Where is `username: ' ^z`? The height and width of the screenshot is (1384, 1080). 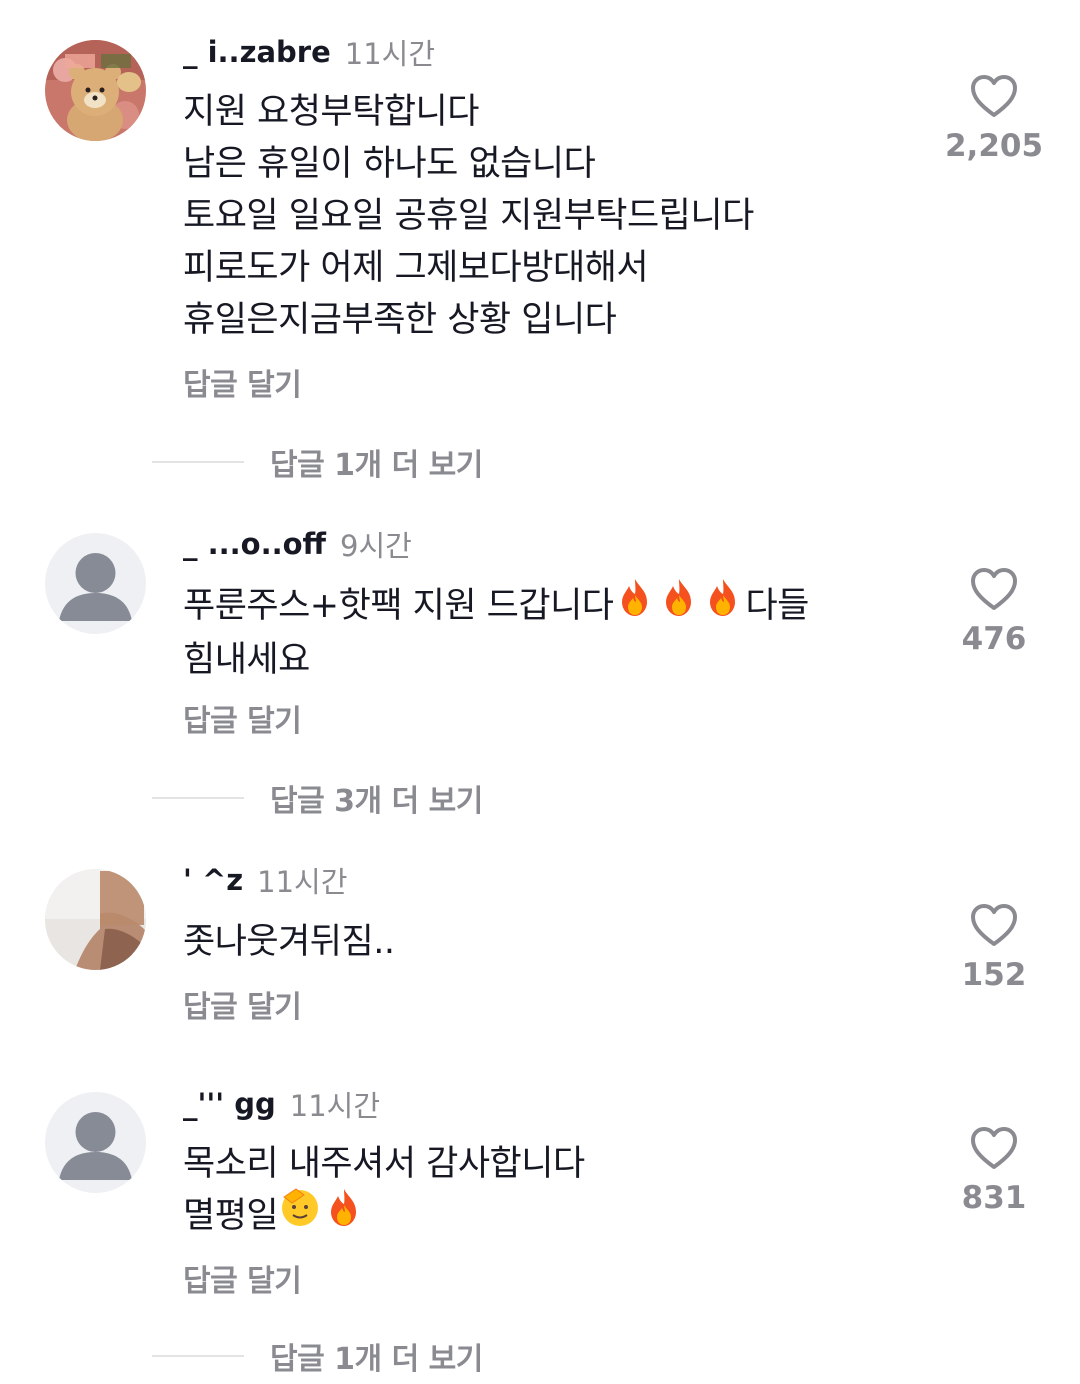
username: ' ^z is located at coordinates (213, 880).